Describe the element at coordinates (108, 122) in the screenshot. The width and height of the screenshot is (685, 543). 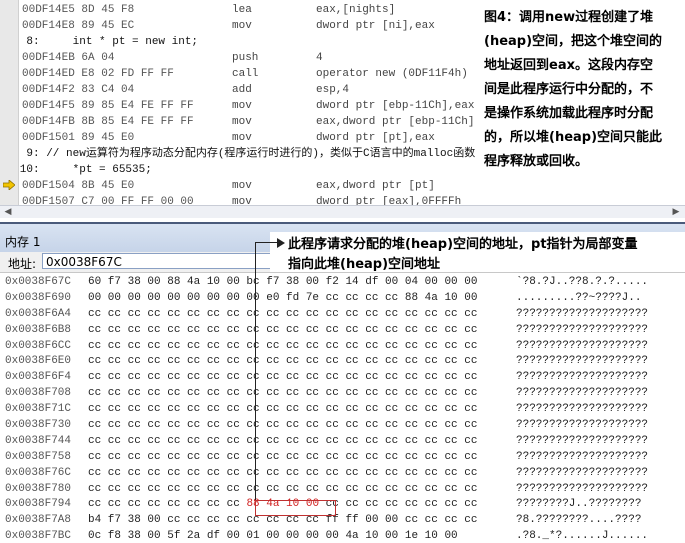
I see `instruction-address: 00DF14FB 8B 85 E4 FE FF FF` at that location.